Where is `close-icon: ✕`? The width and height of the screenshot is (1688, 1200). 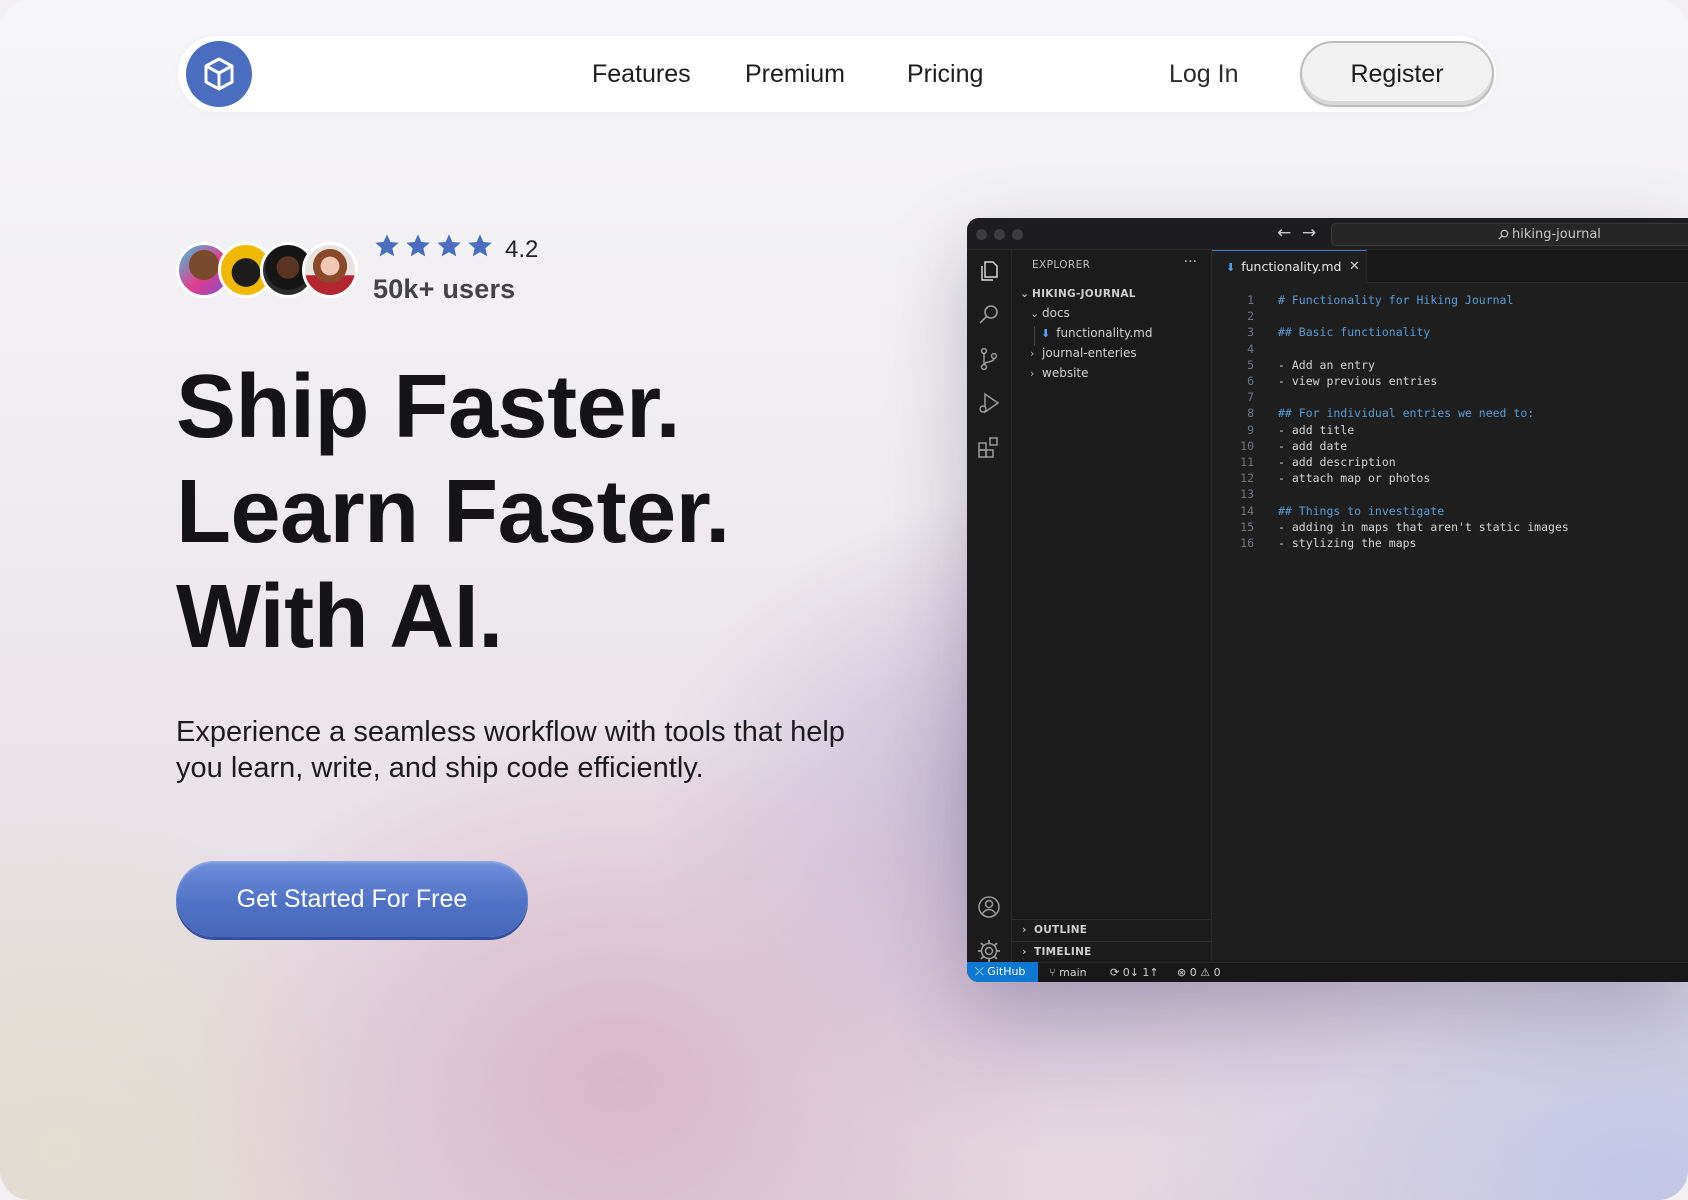
close-icon: ✕ is located at coordinates (1354, 266).